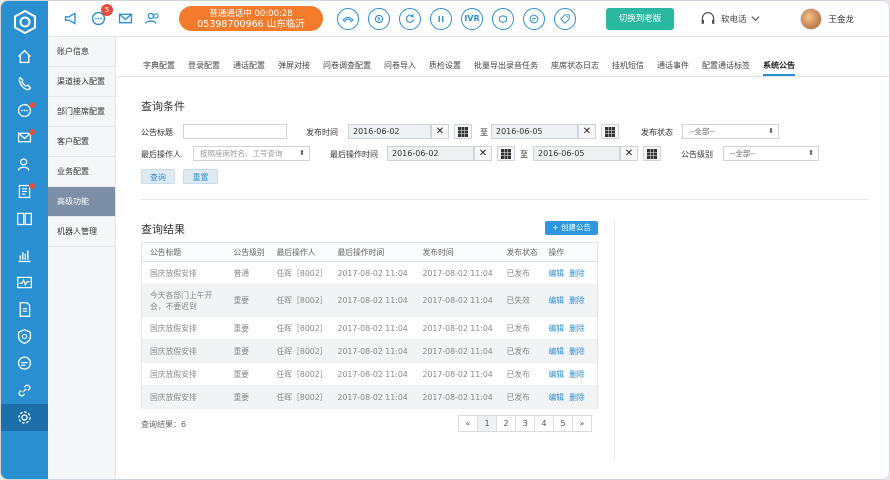 This screenshot has height=480, width=890. Describe the element at coordinates (24, 83) in the screenshot. I see `phone-icon` at that location.